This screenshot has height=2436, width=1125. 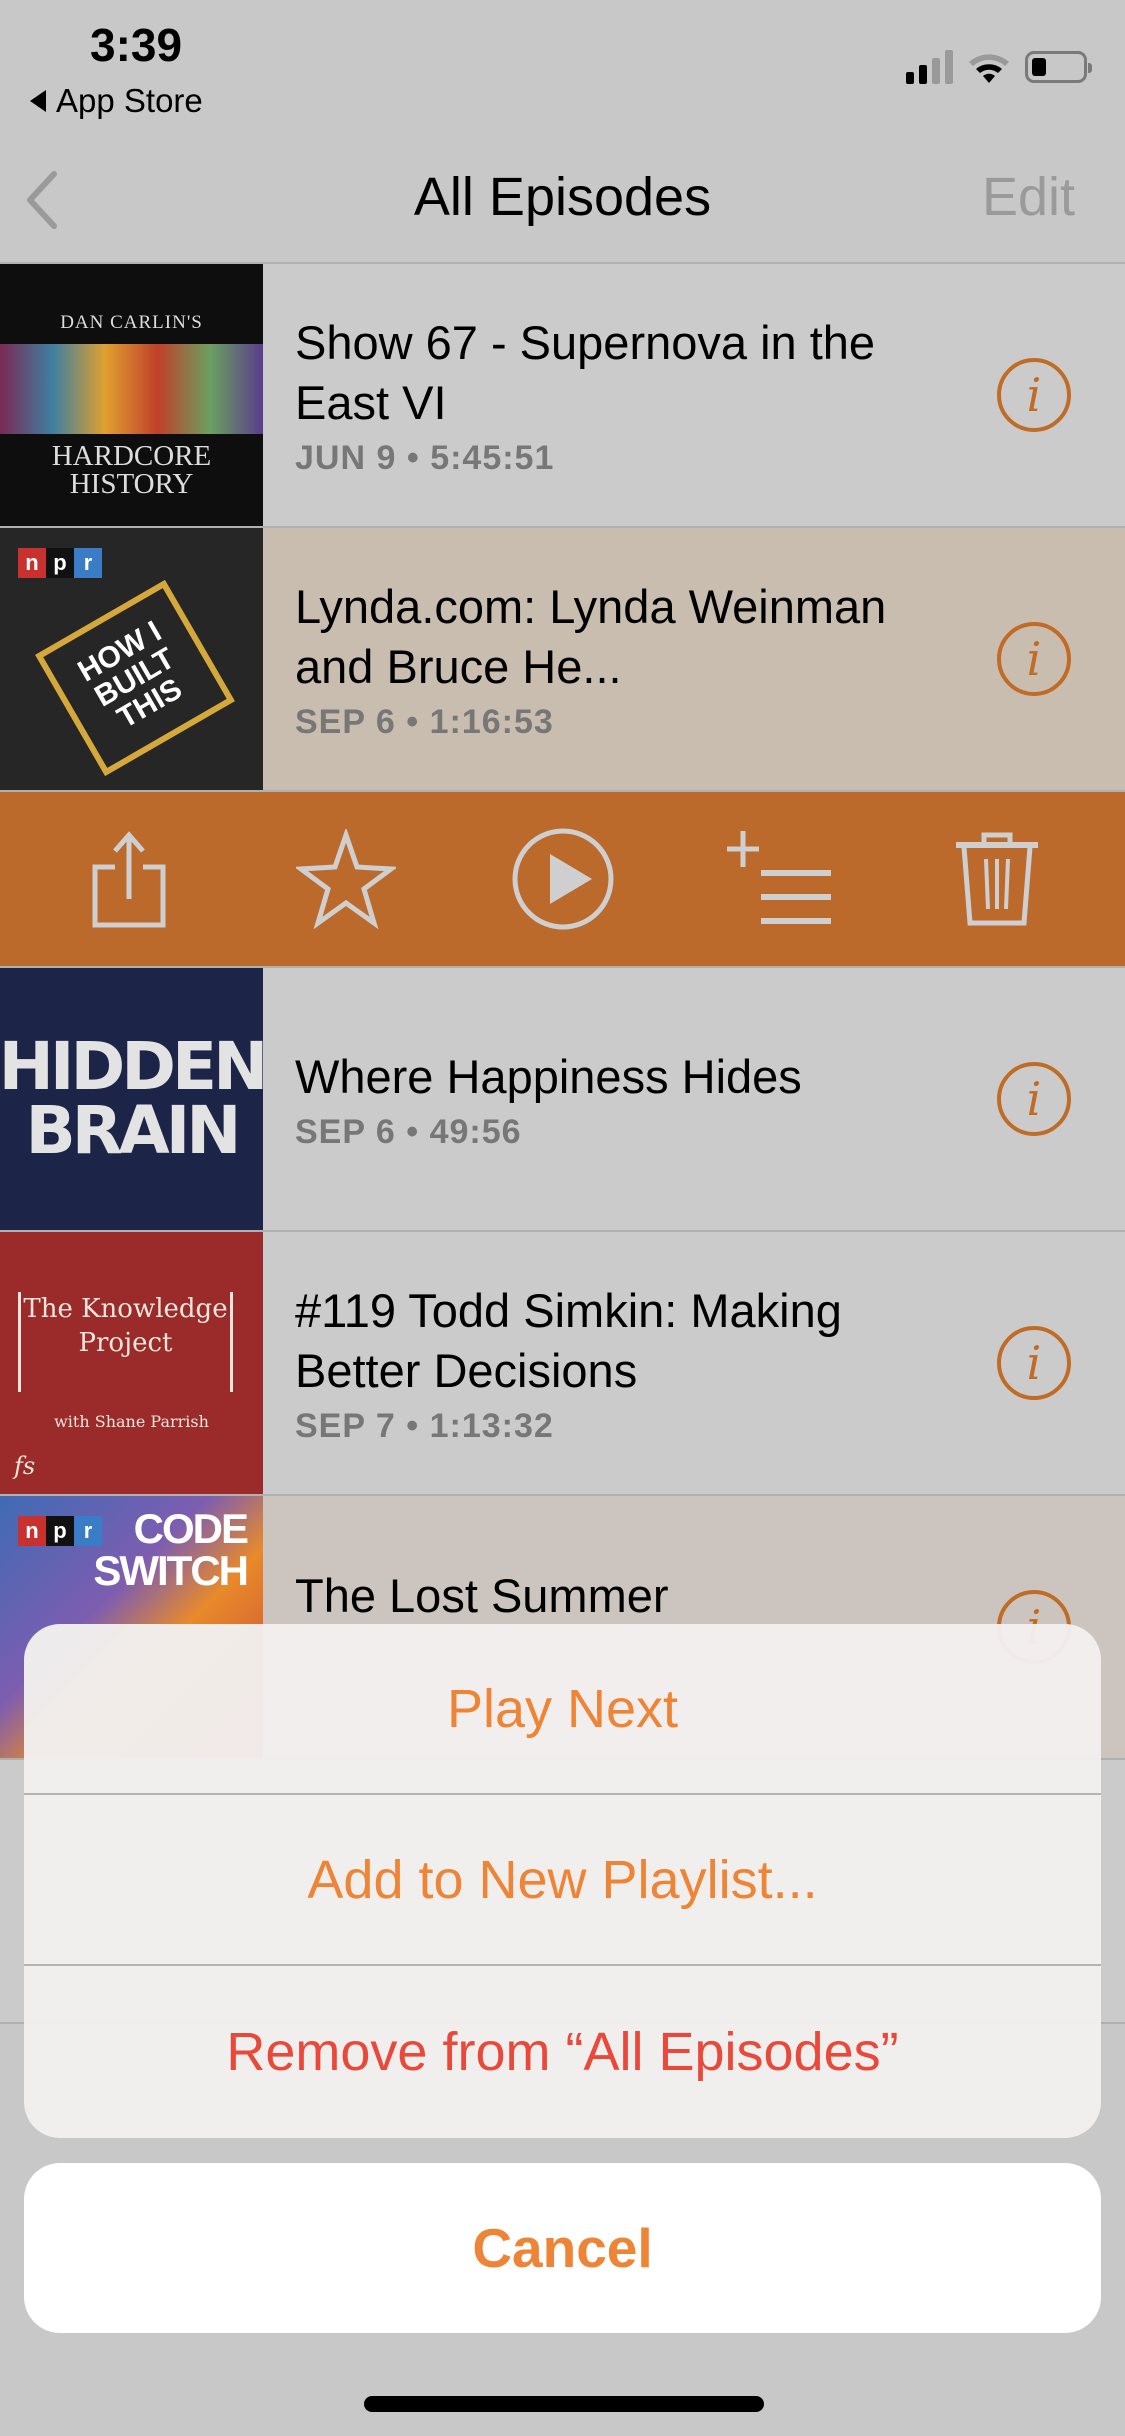 I want to click on home-indicator, so click(x=564, y=2404).